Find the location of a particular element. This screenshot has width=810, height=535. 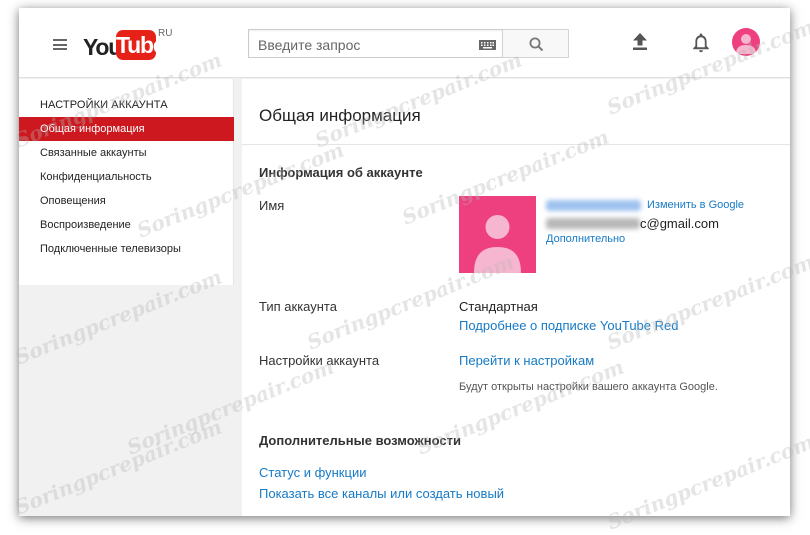

profile-picture is located at coordinates (497, 234).